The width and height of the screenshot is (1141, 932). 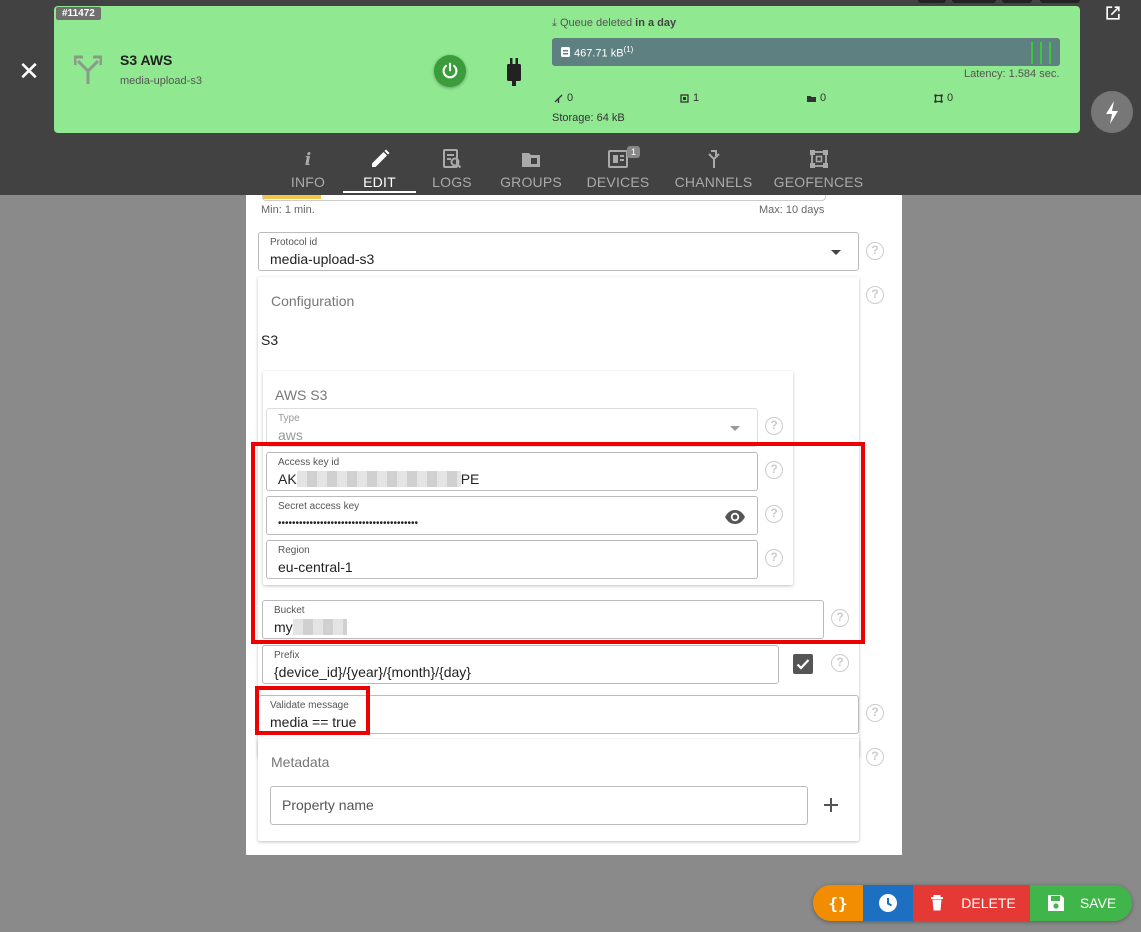 What do you see at coordinates (270, 340) in the screenshot?
I see `s3-label: S3` at bounding box center [270, 340].